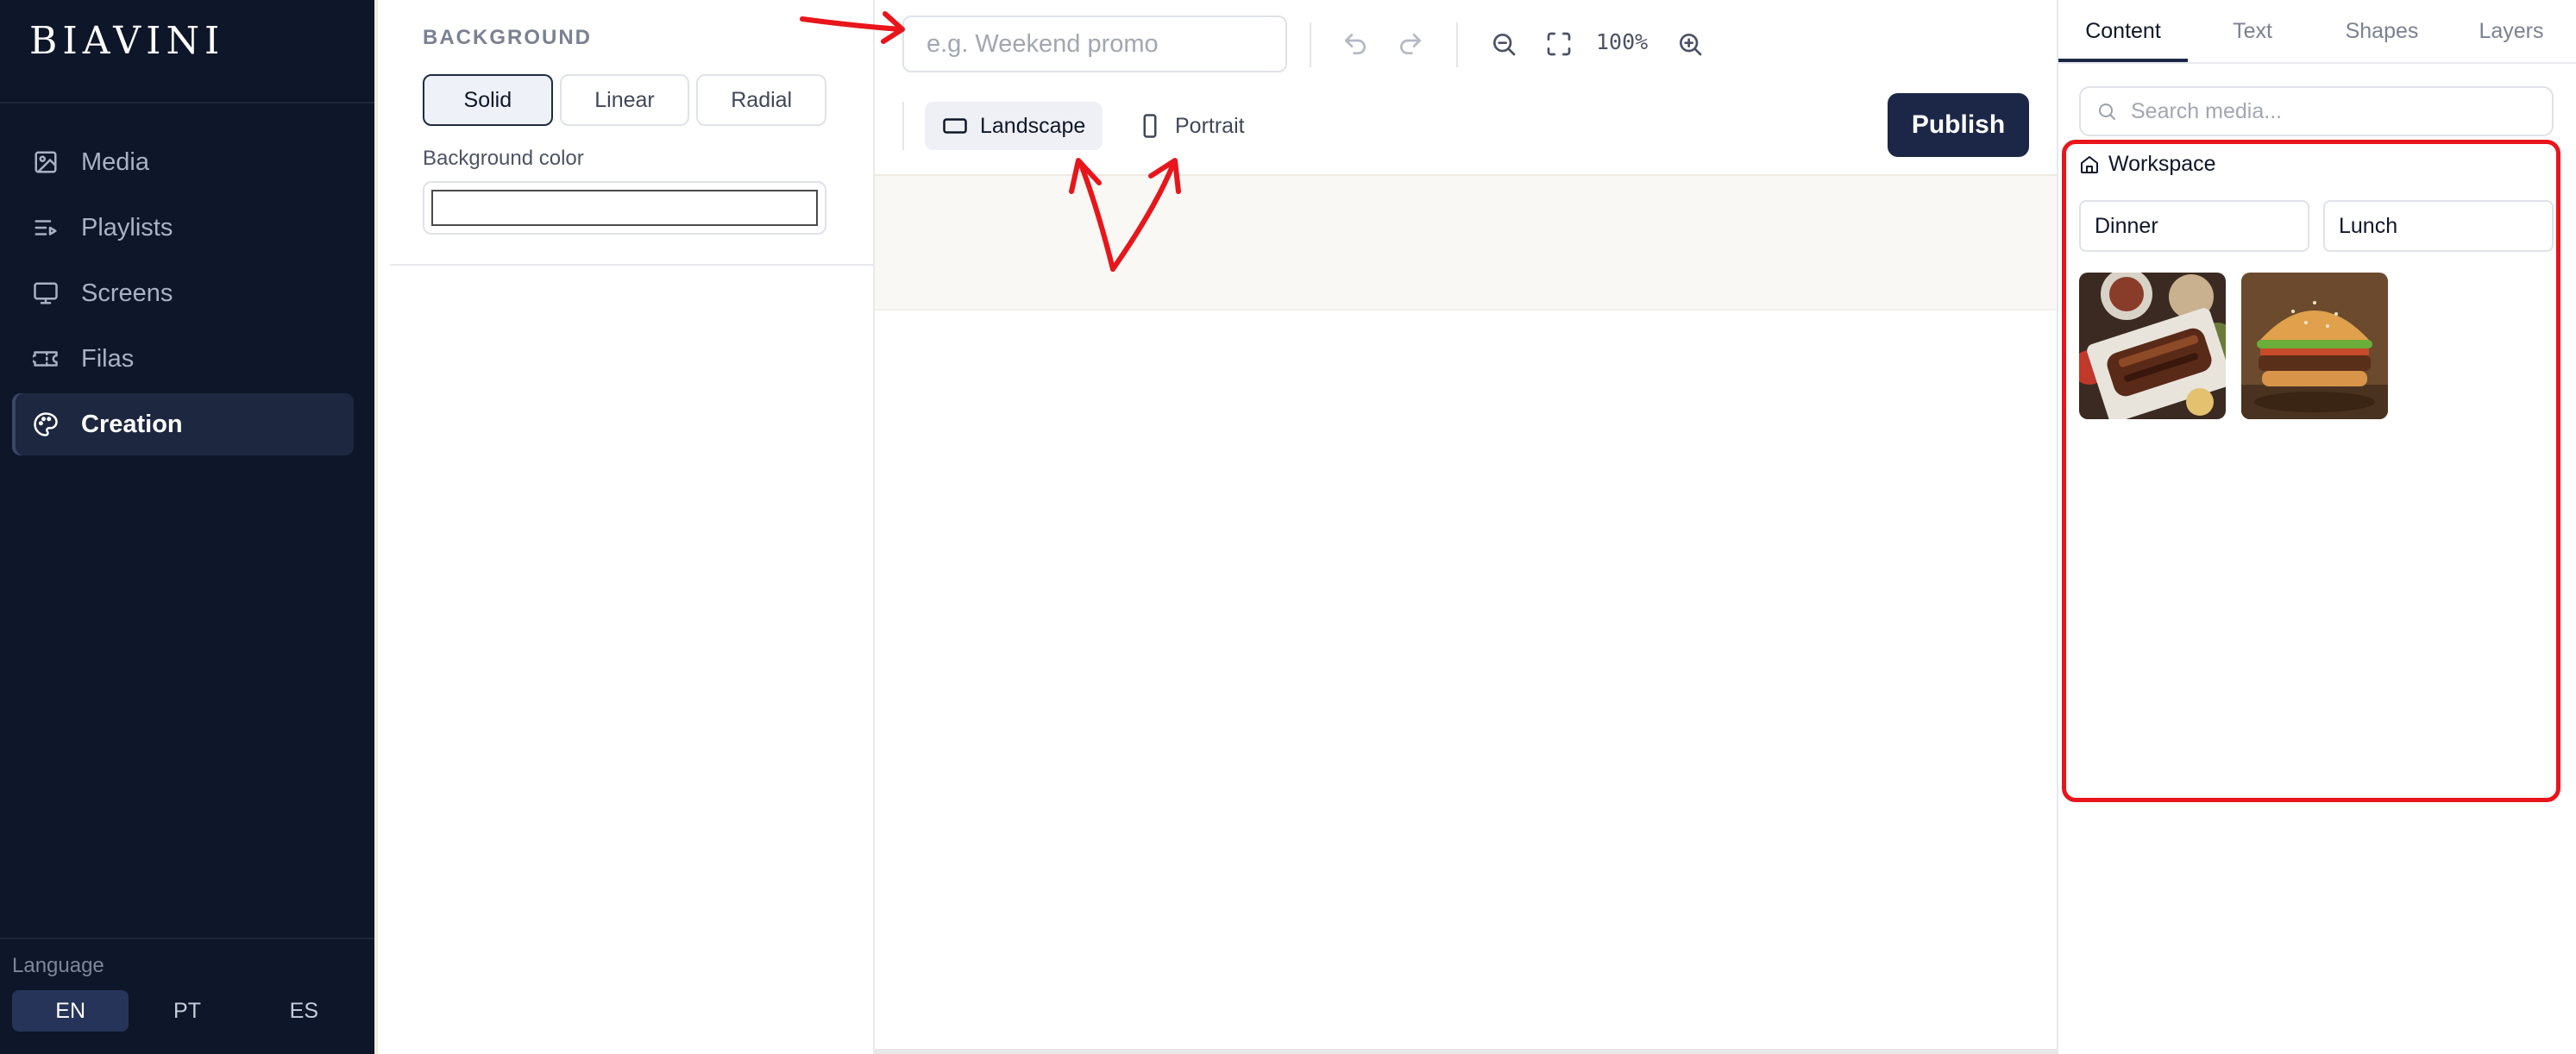  Describe the element at coordinates (2311, 471) in the screenshot. I see `annotation-highlight-box` at that location.